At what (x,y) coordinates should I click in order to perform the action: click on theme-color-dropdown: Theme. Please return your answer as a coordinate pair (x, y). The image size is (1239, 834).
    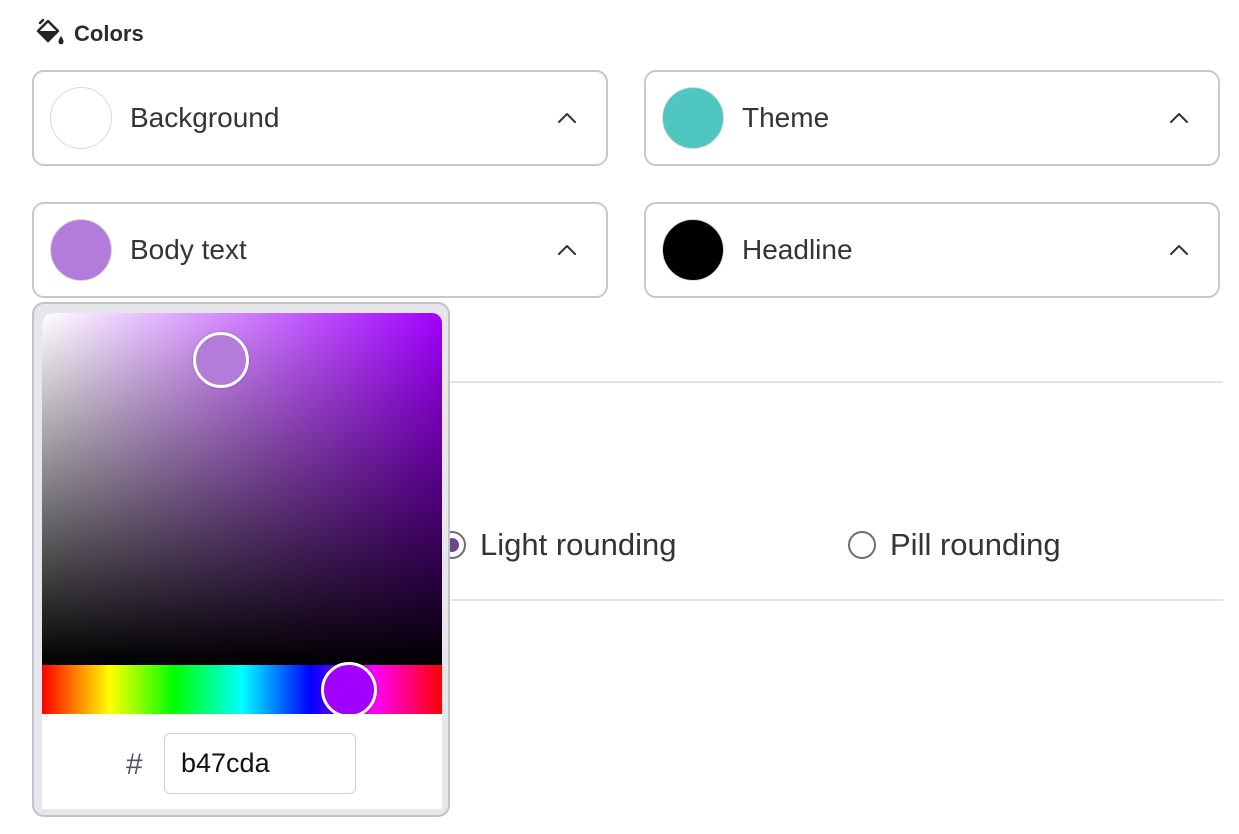
    Looking at the image, I should click on (932, 118).